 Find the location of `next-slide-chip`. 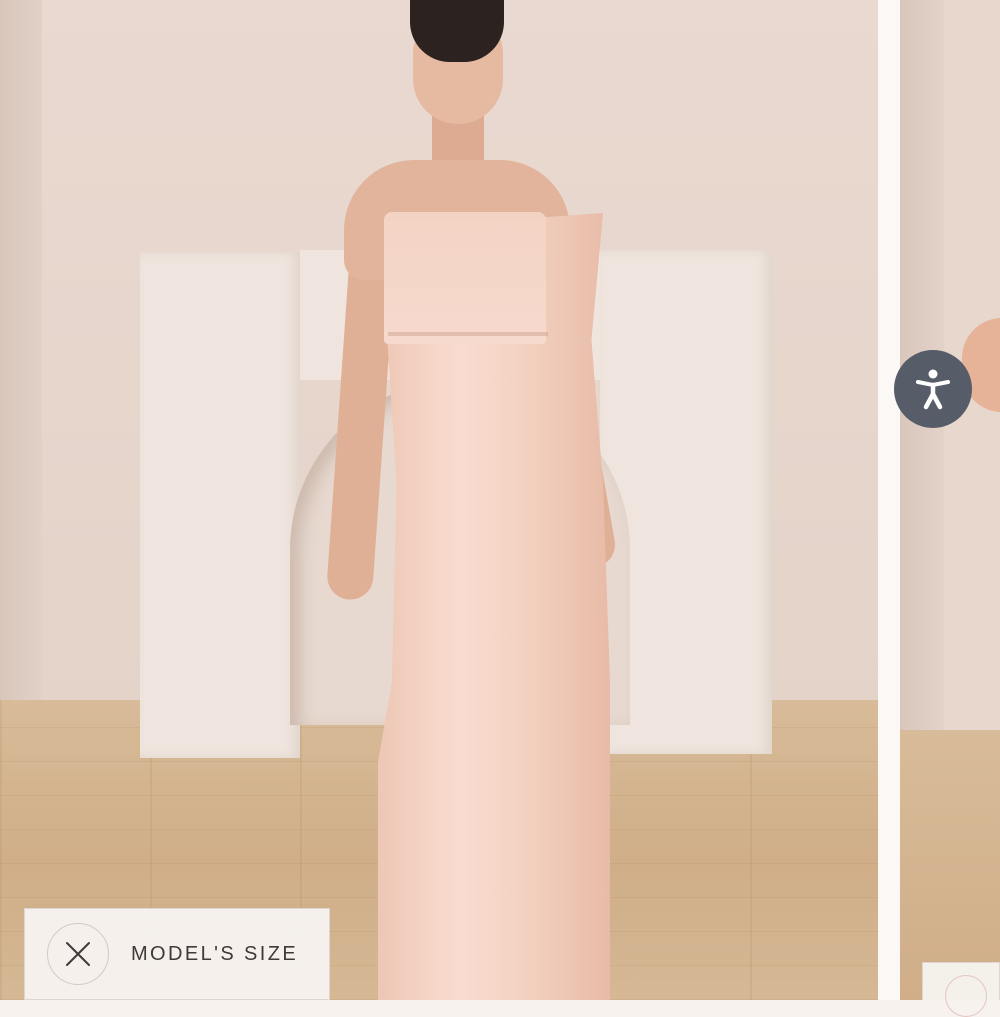

next-slide-chip is located at coordinates (961, 989).